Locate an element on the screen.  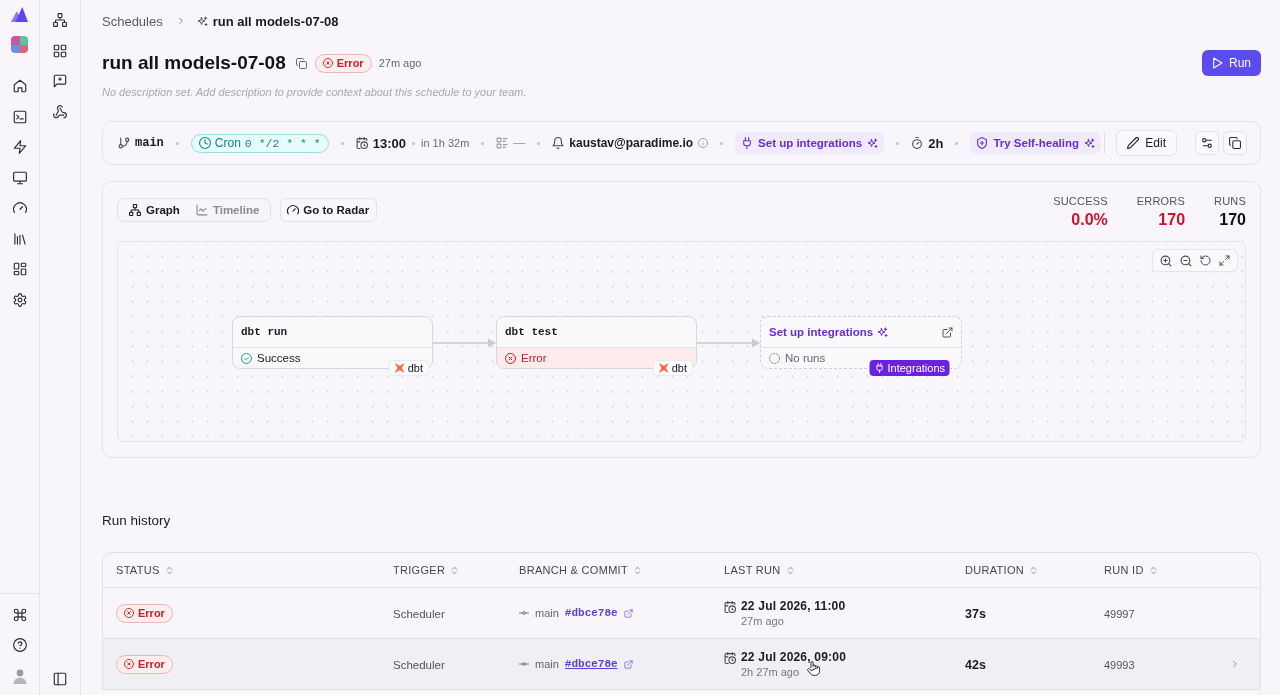
blocks-icon is located at coordinates (502, 143).